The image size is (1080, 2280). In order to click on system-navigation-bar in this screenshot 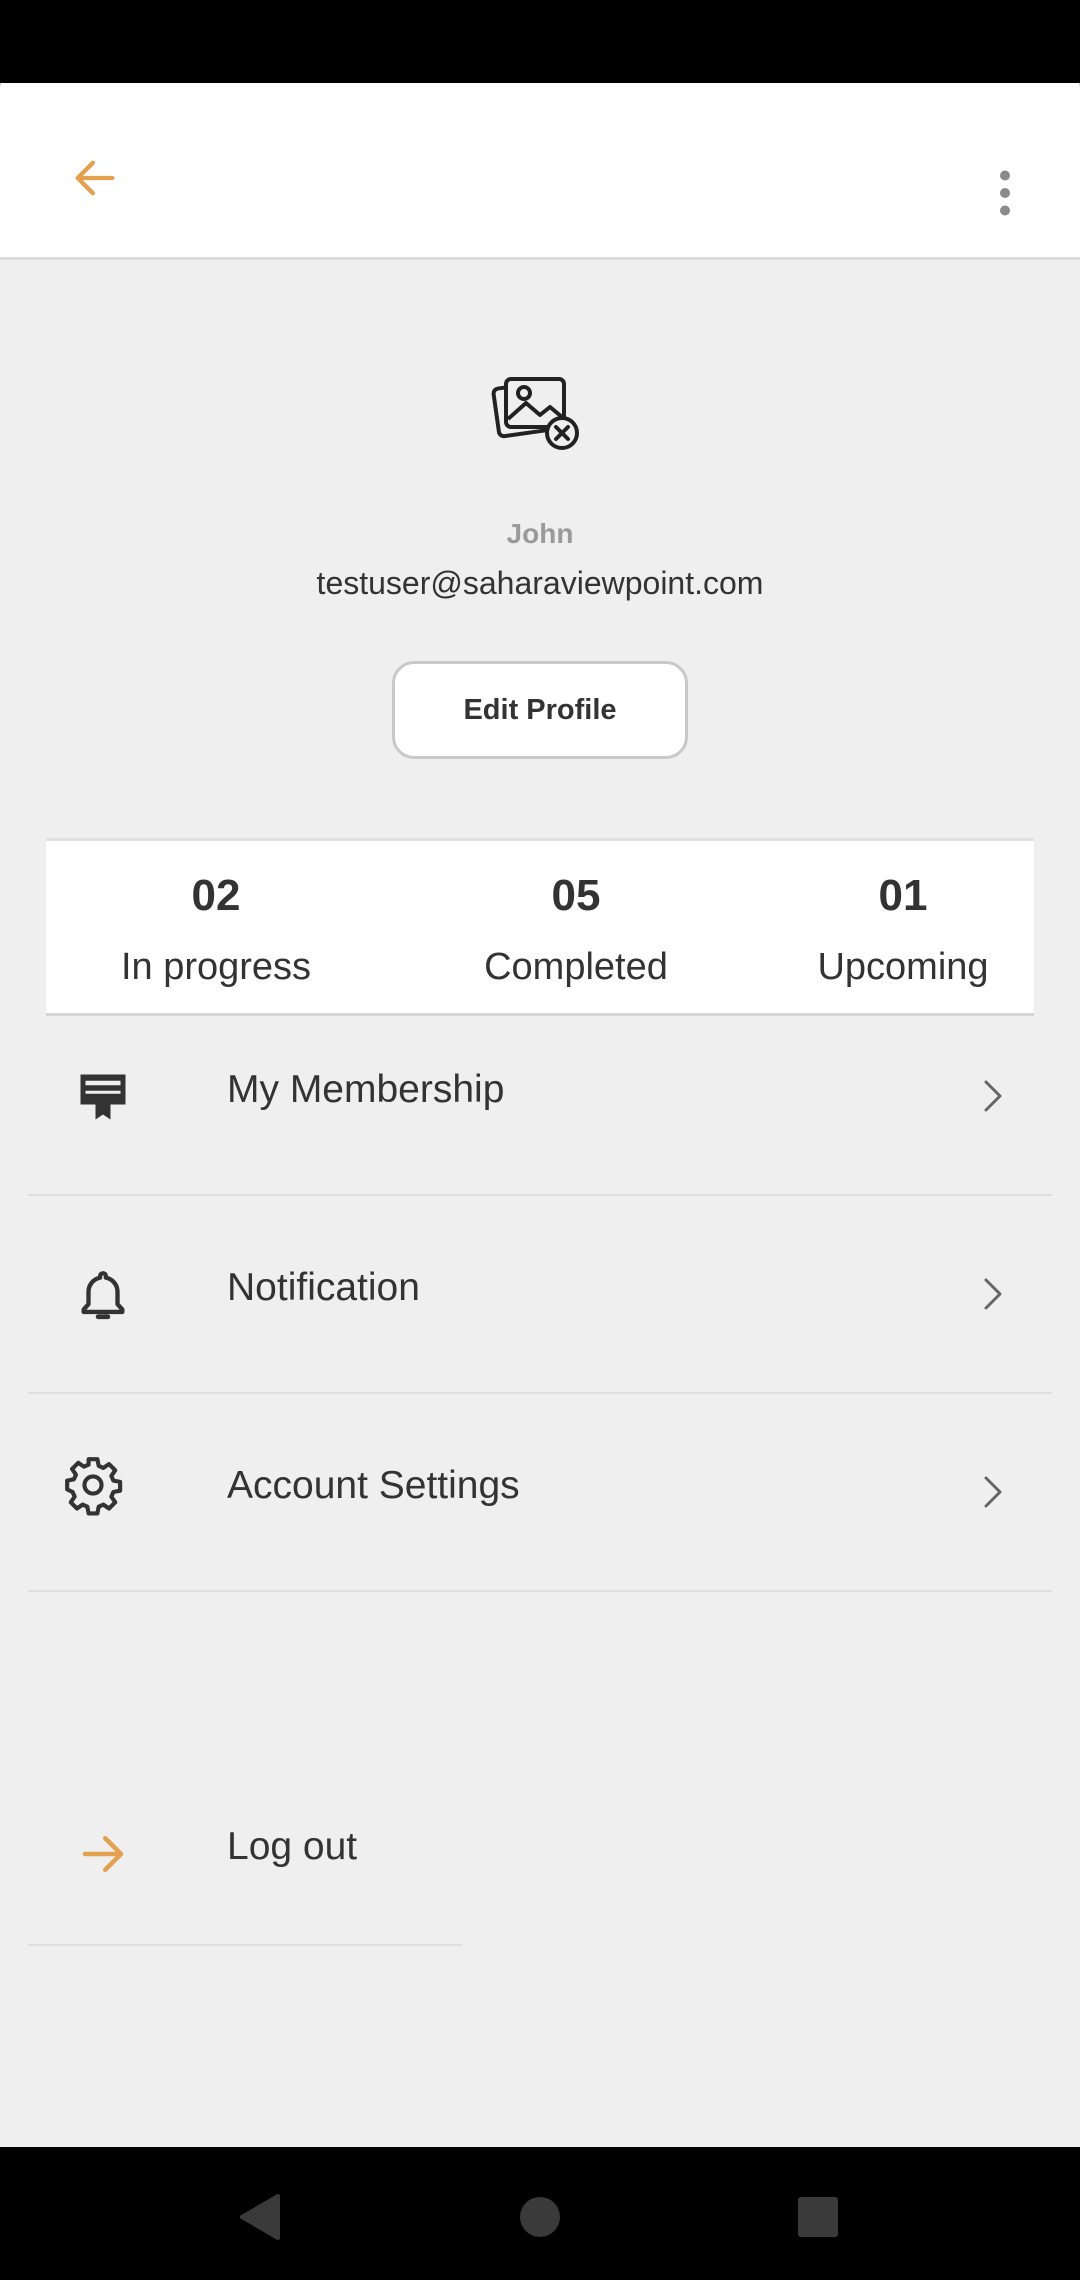, I will do `click(540, 2213)`.